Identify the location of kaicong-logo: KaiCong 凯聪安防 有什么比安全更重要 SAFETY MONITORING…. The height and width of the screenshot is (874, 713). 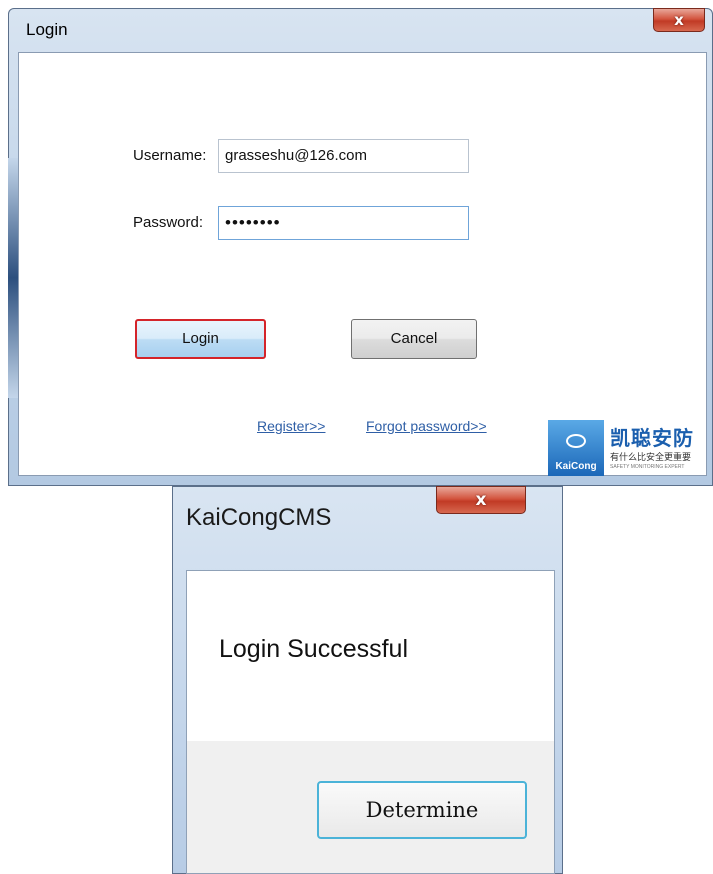
(630, 449).